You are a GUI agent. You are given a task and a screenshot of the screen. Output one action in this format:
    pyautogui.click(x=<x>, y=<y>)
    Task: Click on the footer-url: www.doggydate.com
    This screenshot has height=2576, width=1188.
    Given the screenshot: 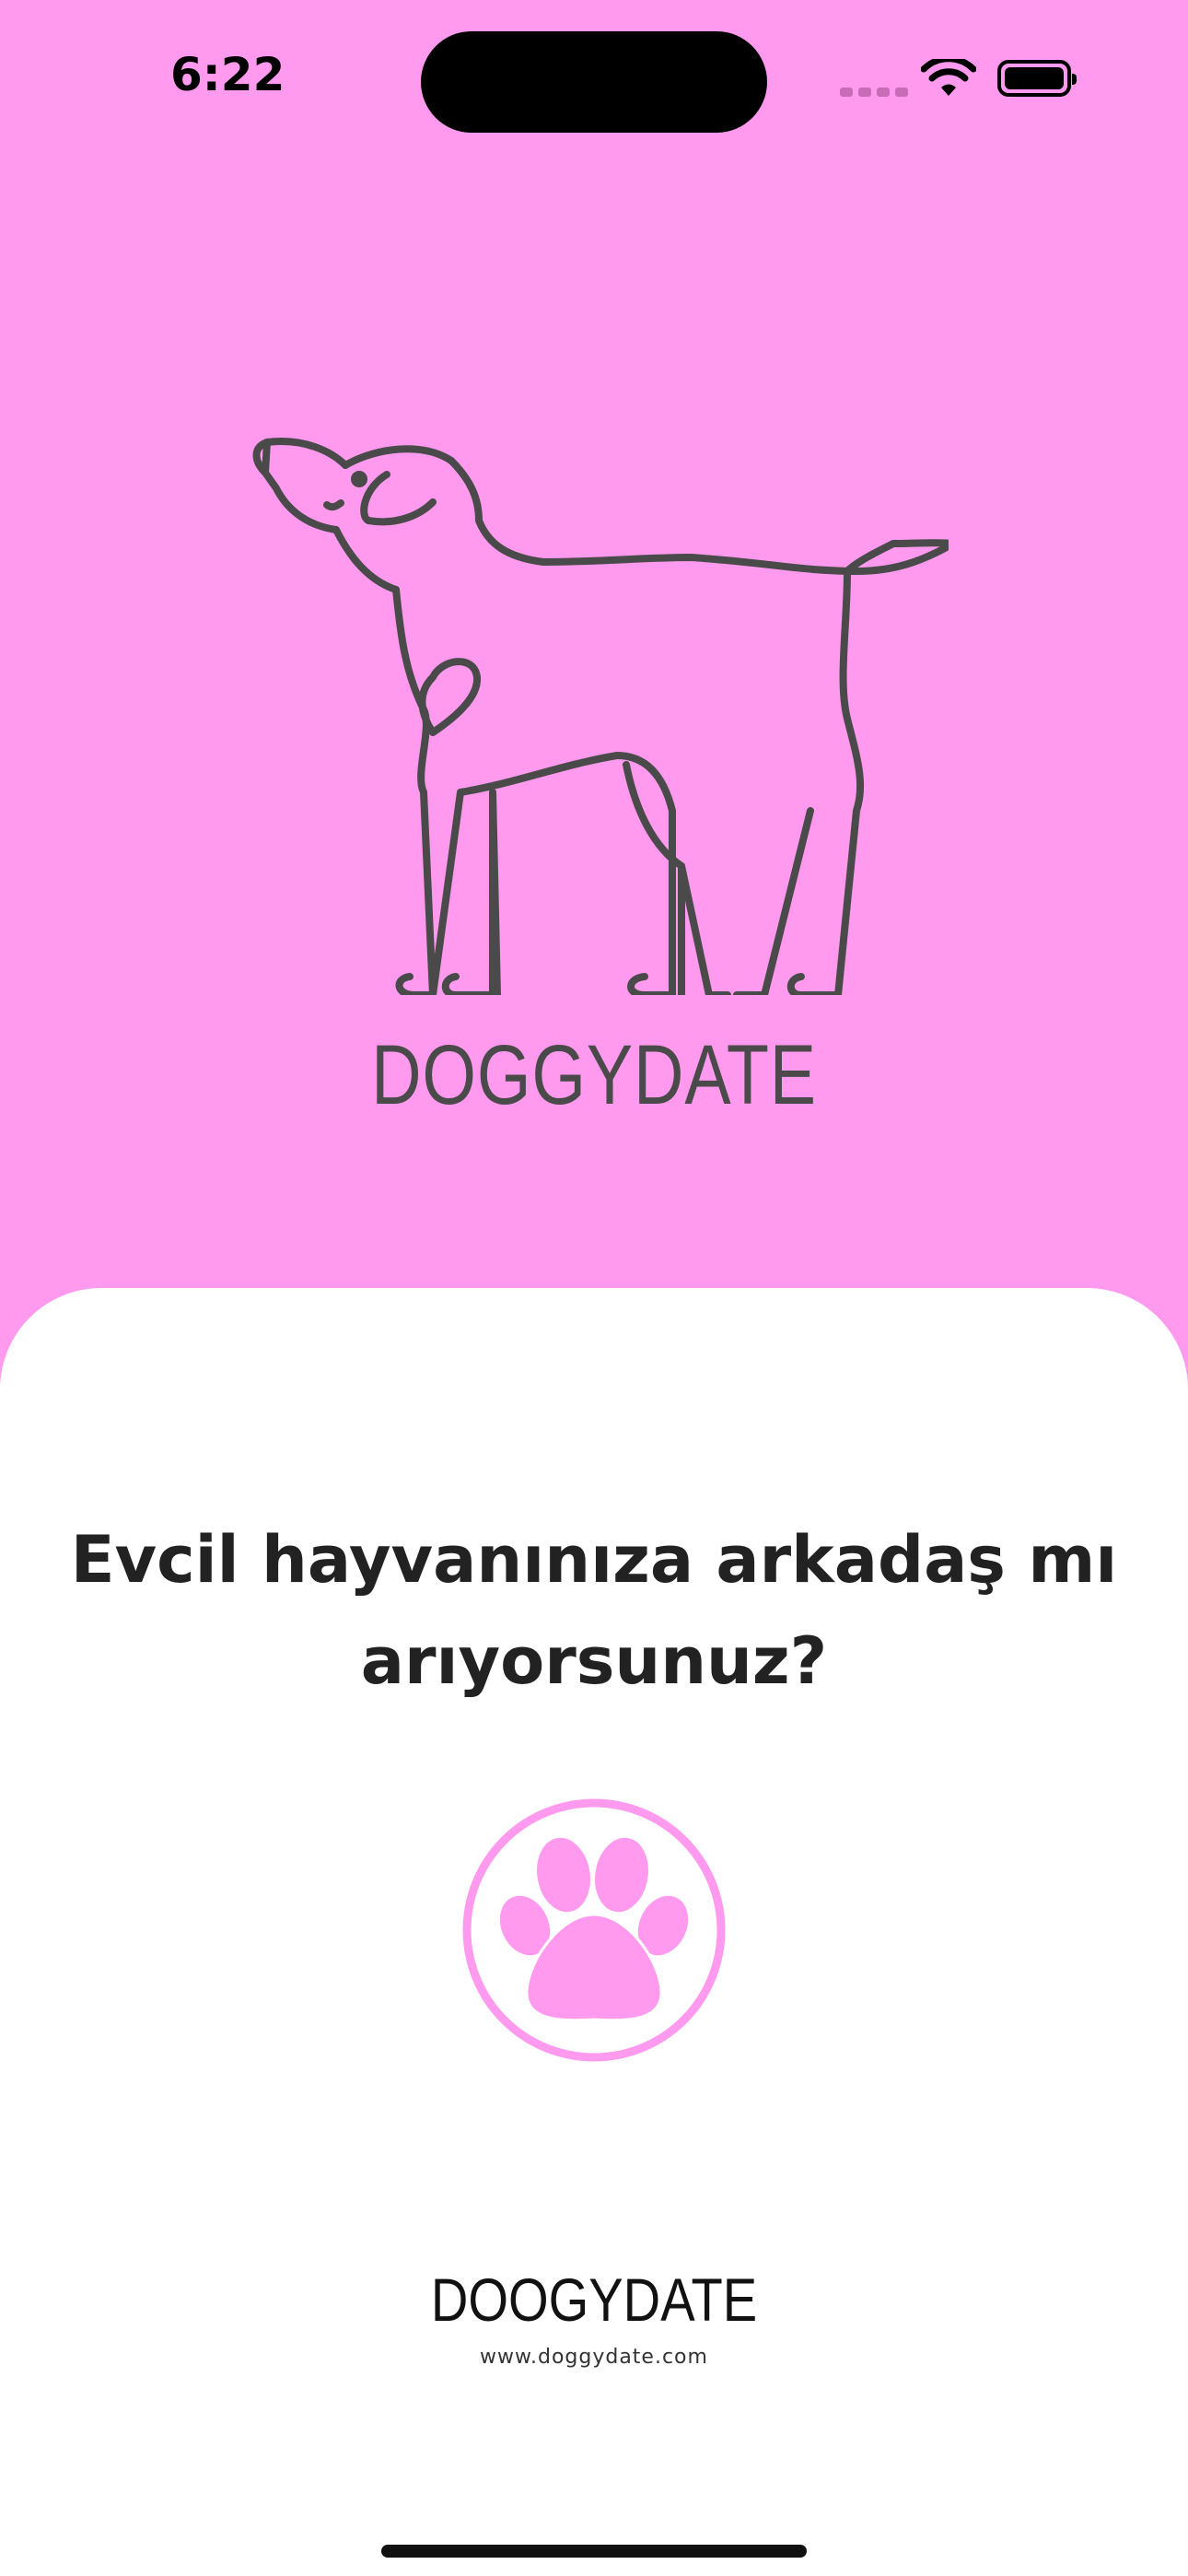 What is the action you would take?
    pyautogui.click(x=594, y=2357)
    